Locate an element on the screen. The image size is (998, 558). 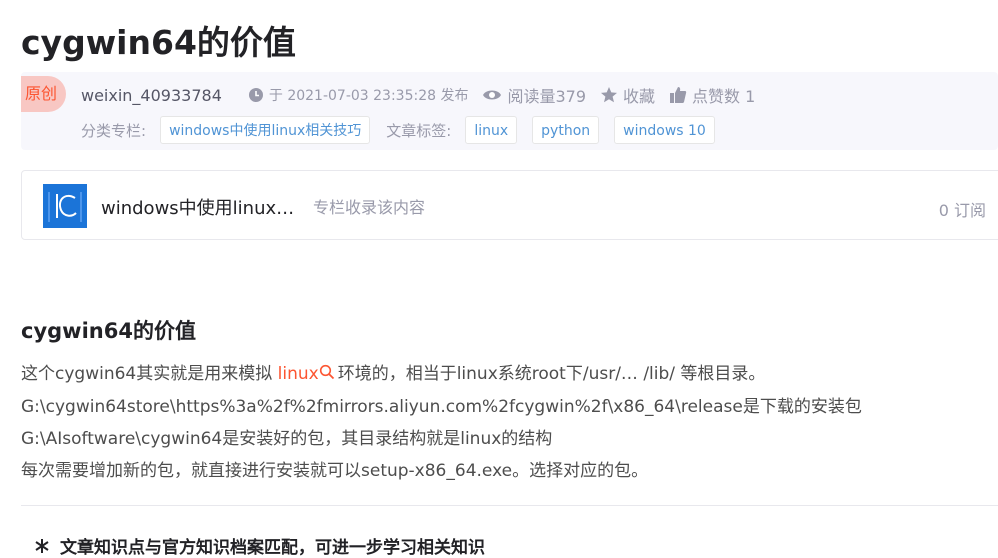
favorite-button: 收藏 is located at coordinates (627, 95).